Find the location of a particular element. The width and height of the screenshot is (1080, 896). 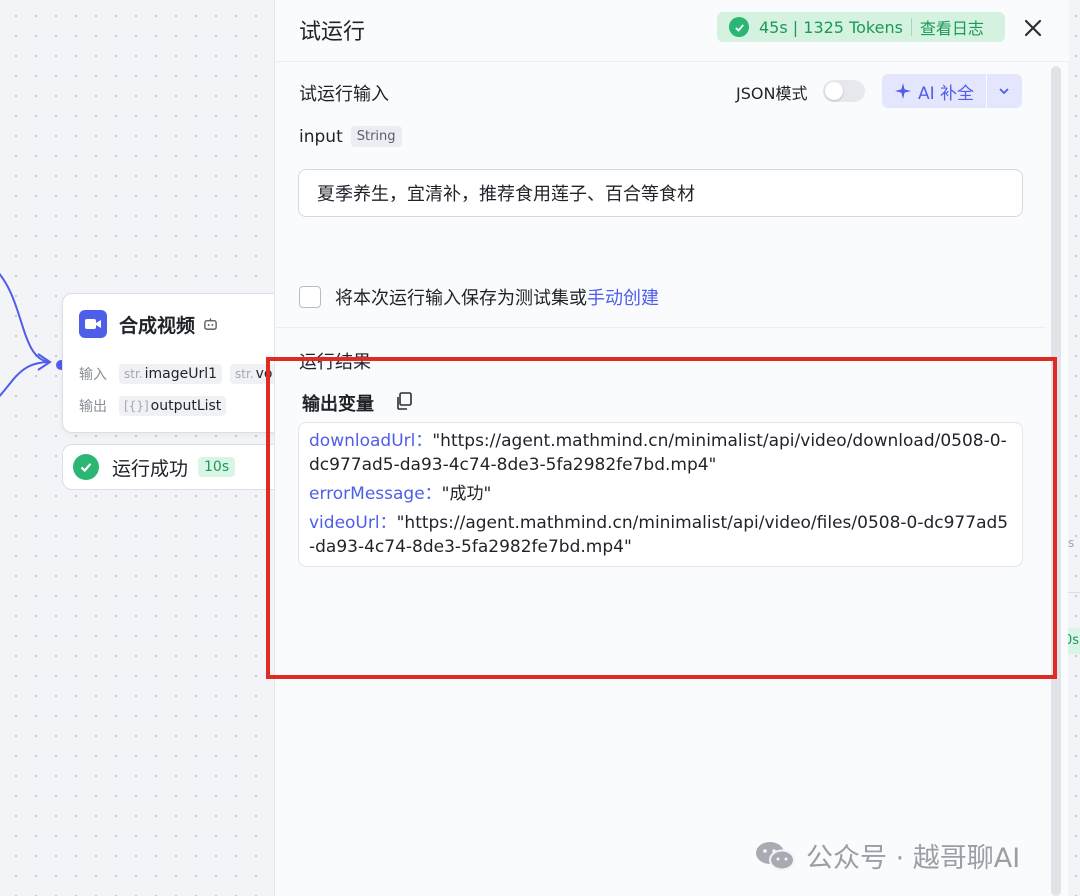

node-input-label: 输入 is located at coordinates (93, 375).